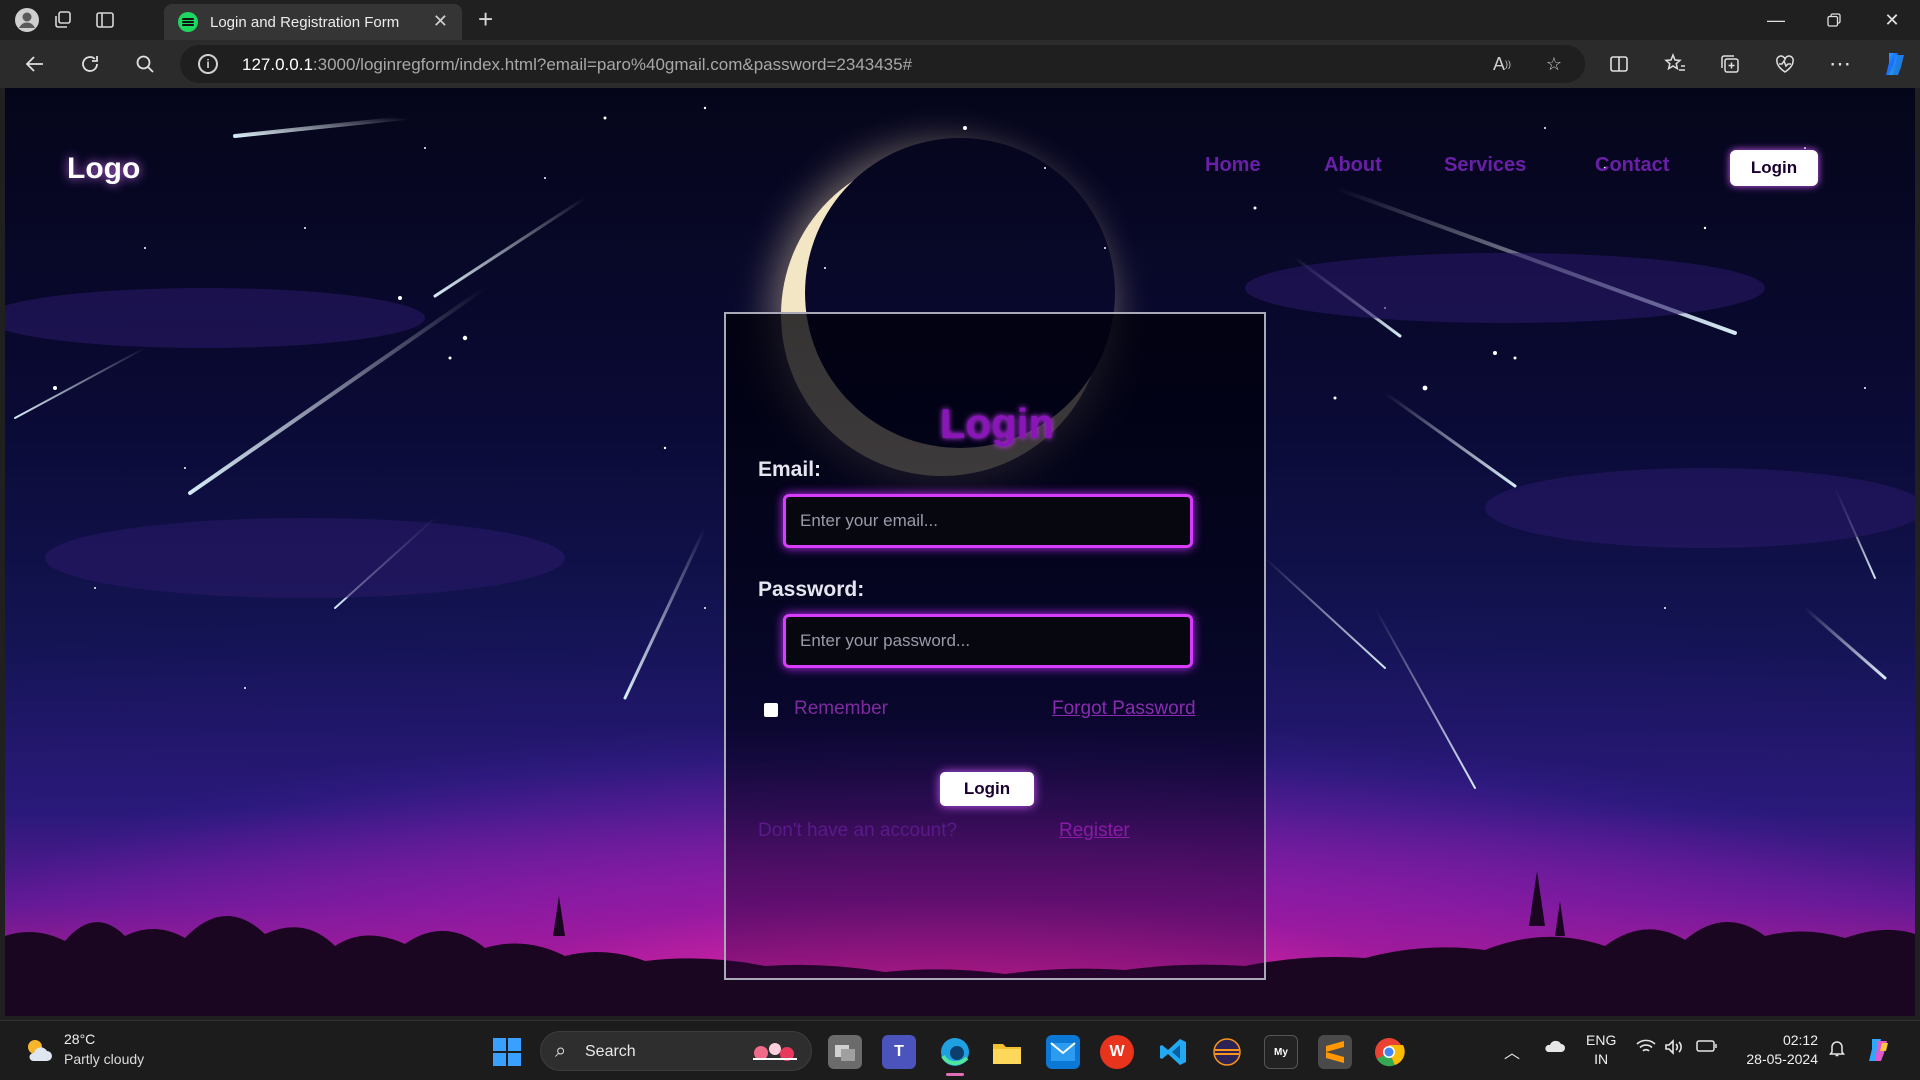 The width and height of the screenshot is (1920, 1080). Describe the element at coordinates (955, 1052) in the screenshot. I see `edge-icon` at that location.